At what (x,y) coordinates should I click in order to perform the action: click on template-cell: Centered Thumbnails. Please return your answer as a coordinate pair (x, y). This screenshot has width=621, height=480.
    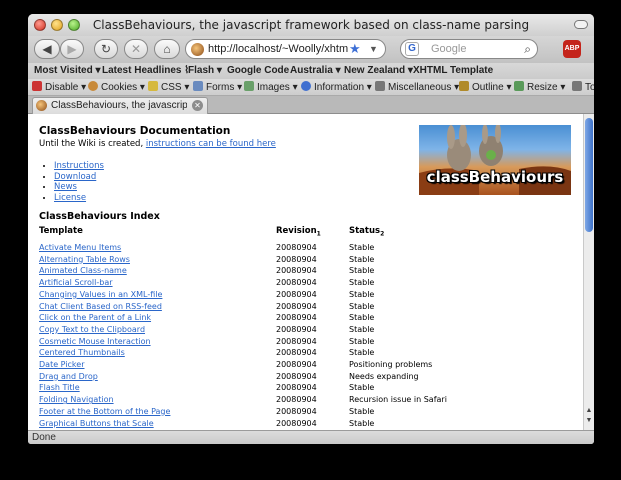
    Looking at the image, I should click on (157, 353).